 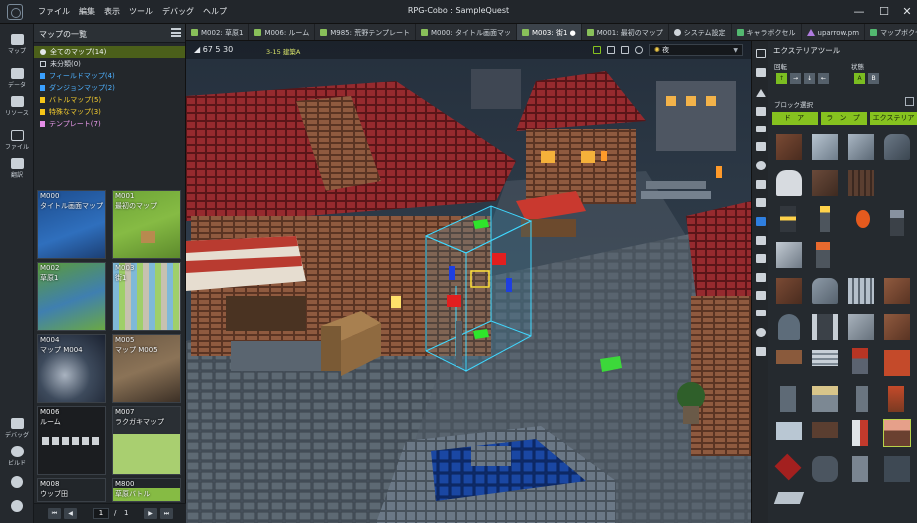 I want to click on tab-system-settings: システム設定, so click(x=700, y=32).